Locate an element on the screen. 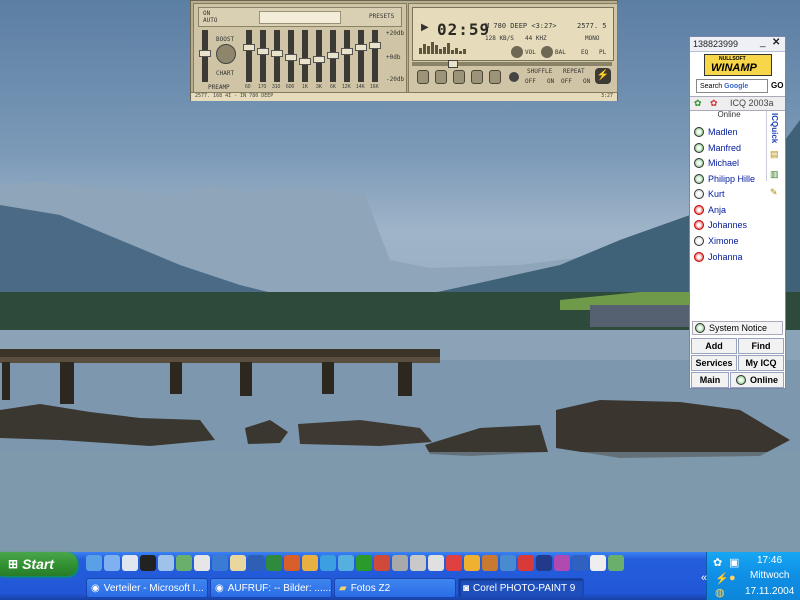  contact-item: Ximone is located at coordinates (730, 241).